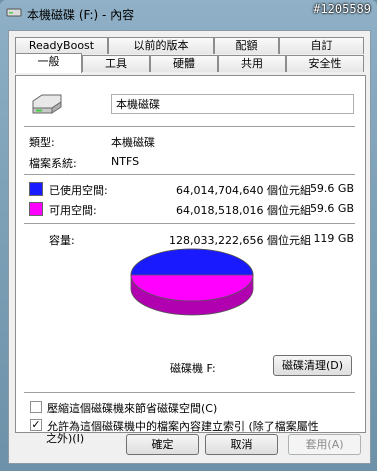 Image resolution: width=377 pixels, height=471 pixels. I want to click on tab-tools: 工具, so click(116, 63).